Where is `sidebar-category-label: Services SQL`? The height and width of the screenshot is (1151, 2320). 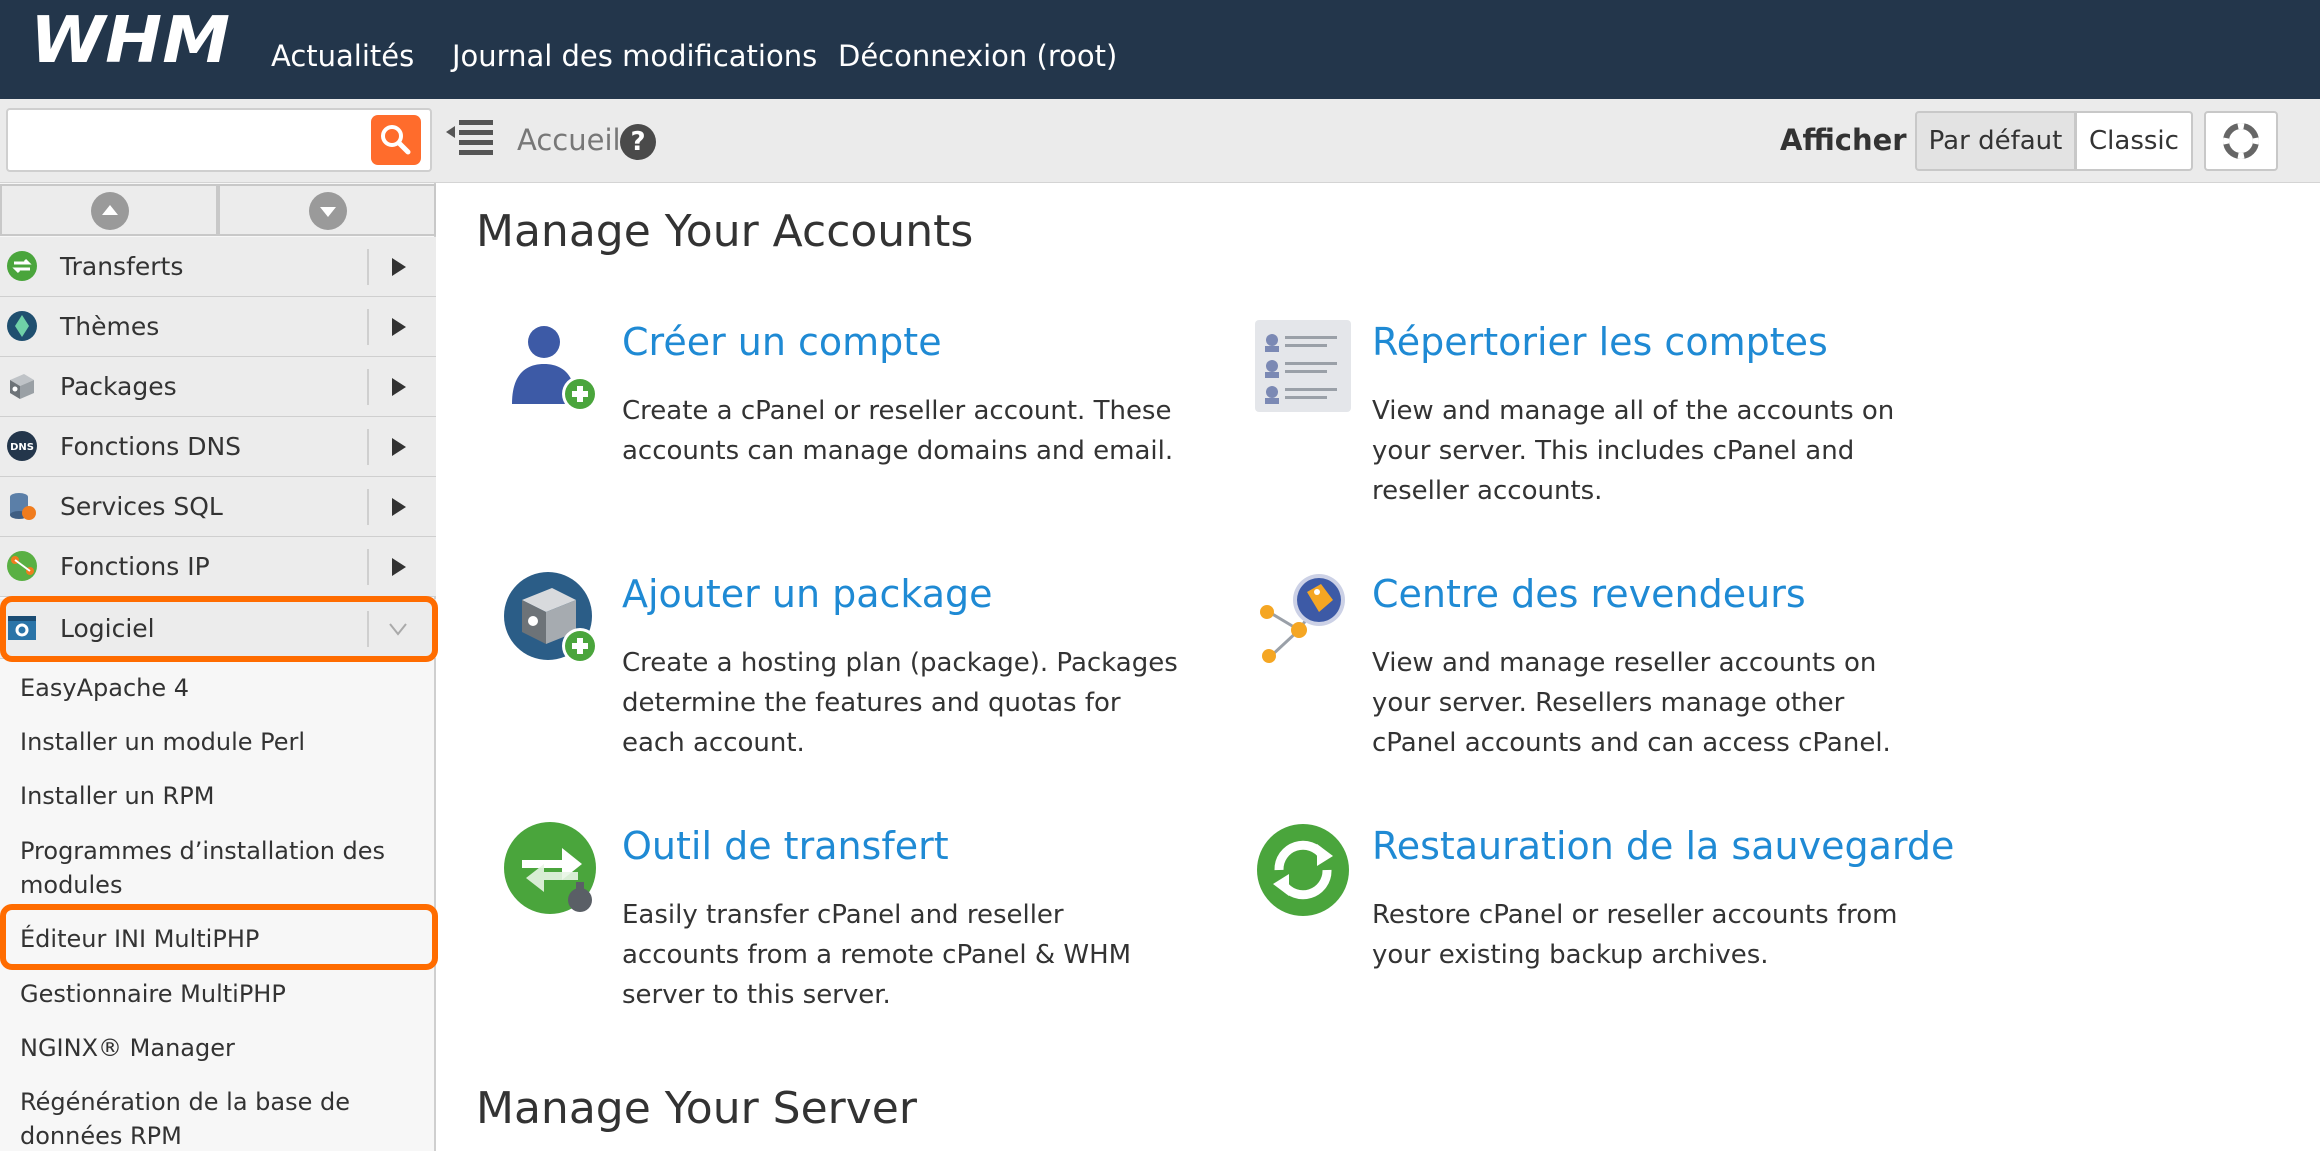 sidebar-category-label: Services SQL is located at coordinates (141, 506).